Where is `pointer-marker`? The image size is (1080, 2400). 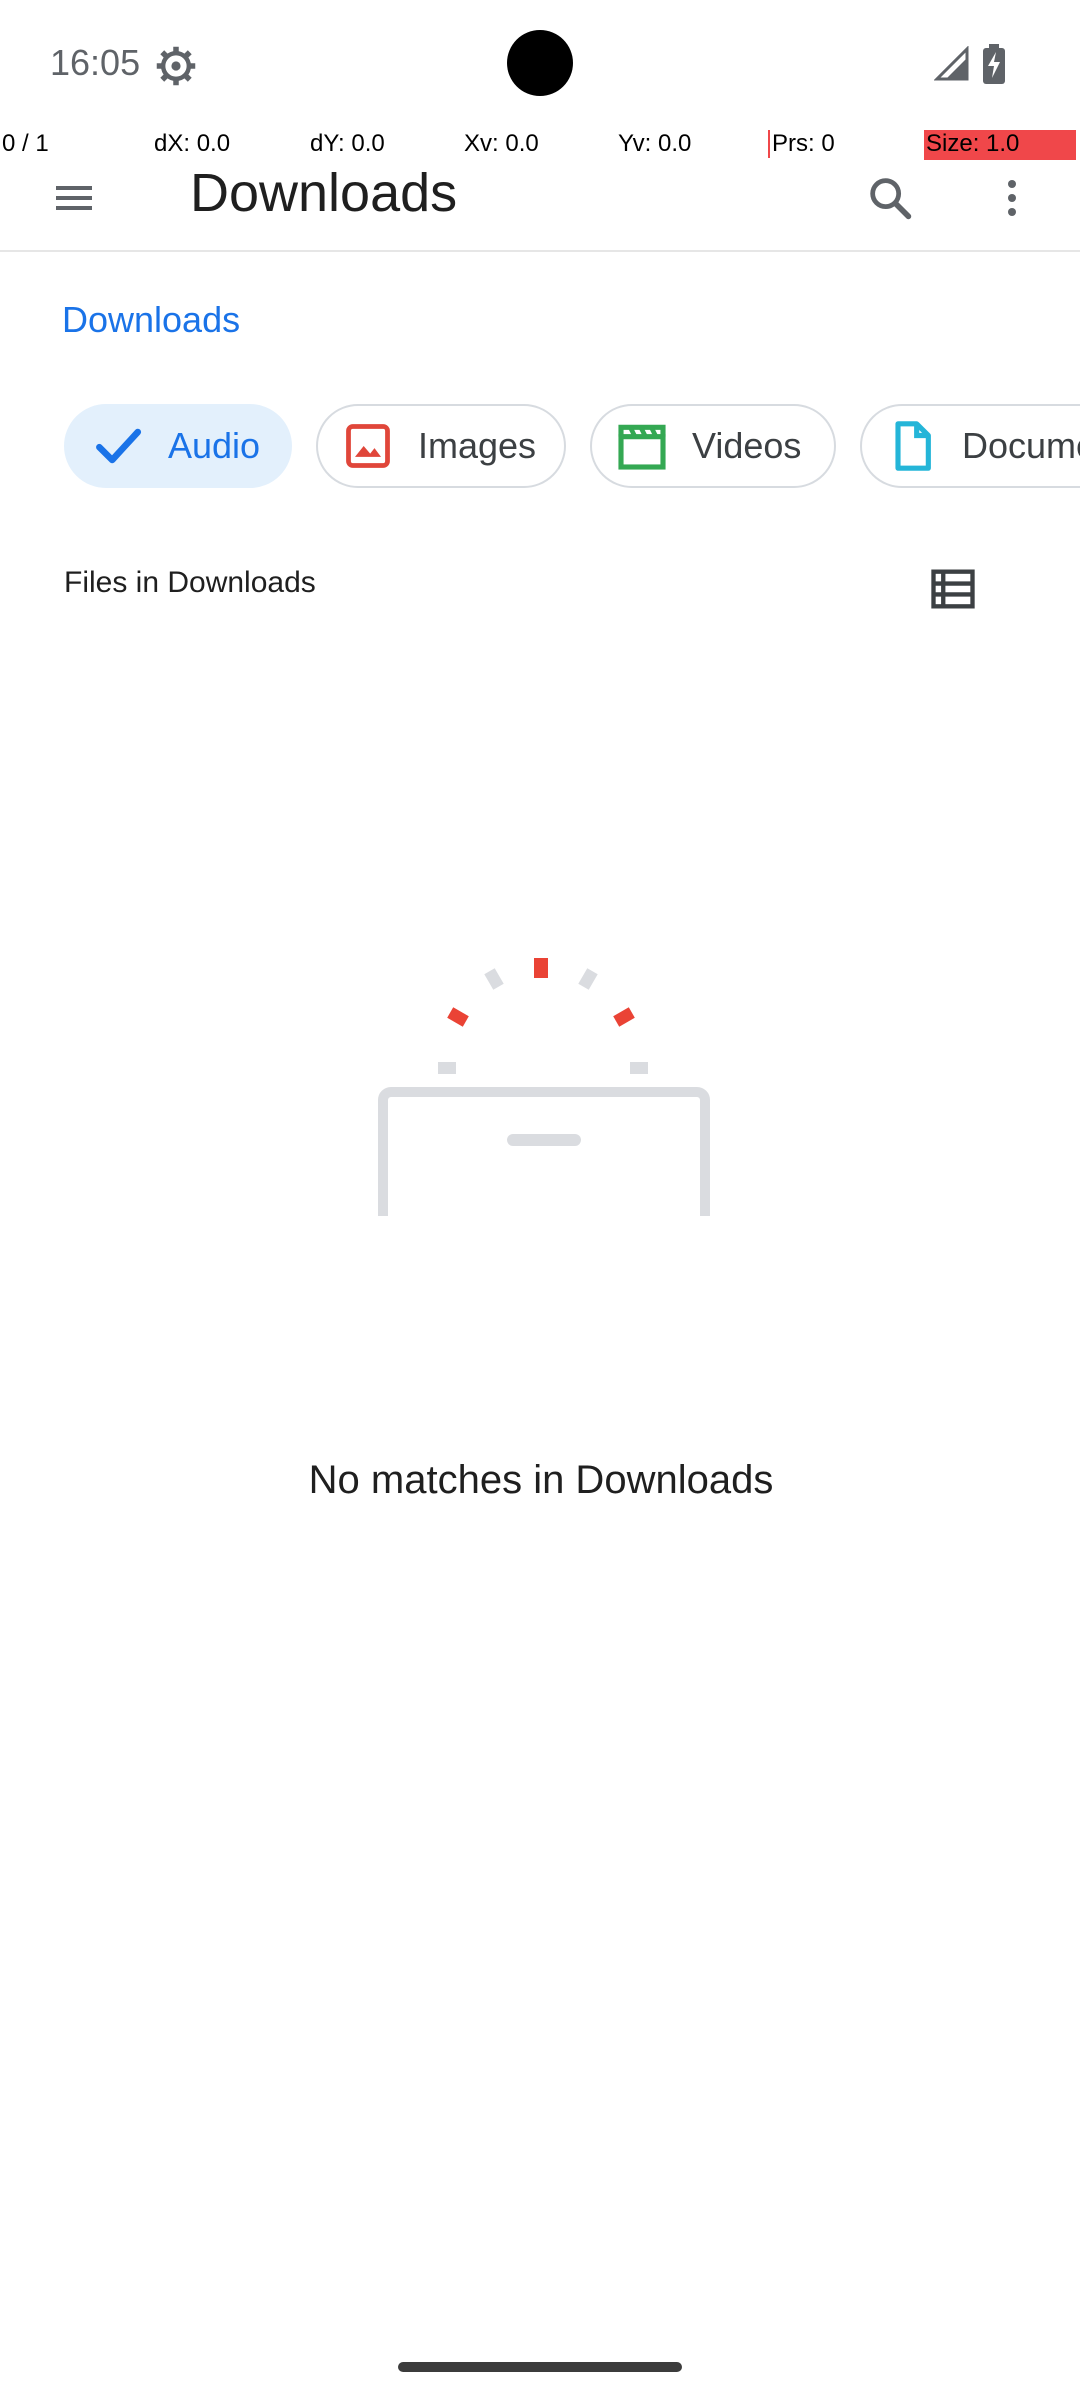
pointer-marker is located at coordinates (769, 144).